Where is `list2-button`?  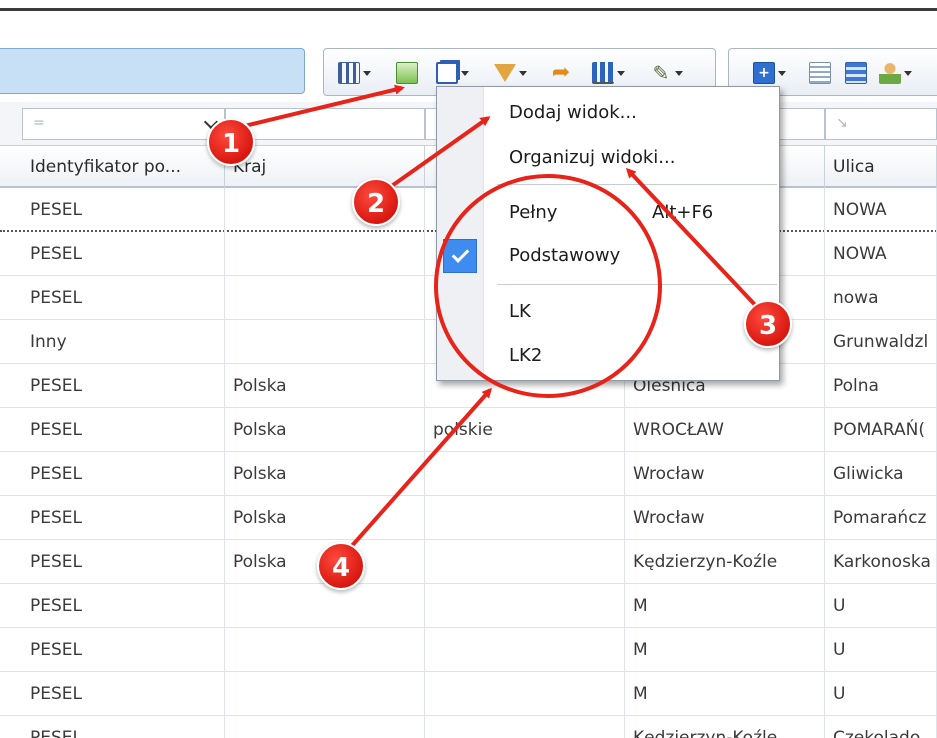 list2-button is located at coordinates (856, 73).